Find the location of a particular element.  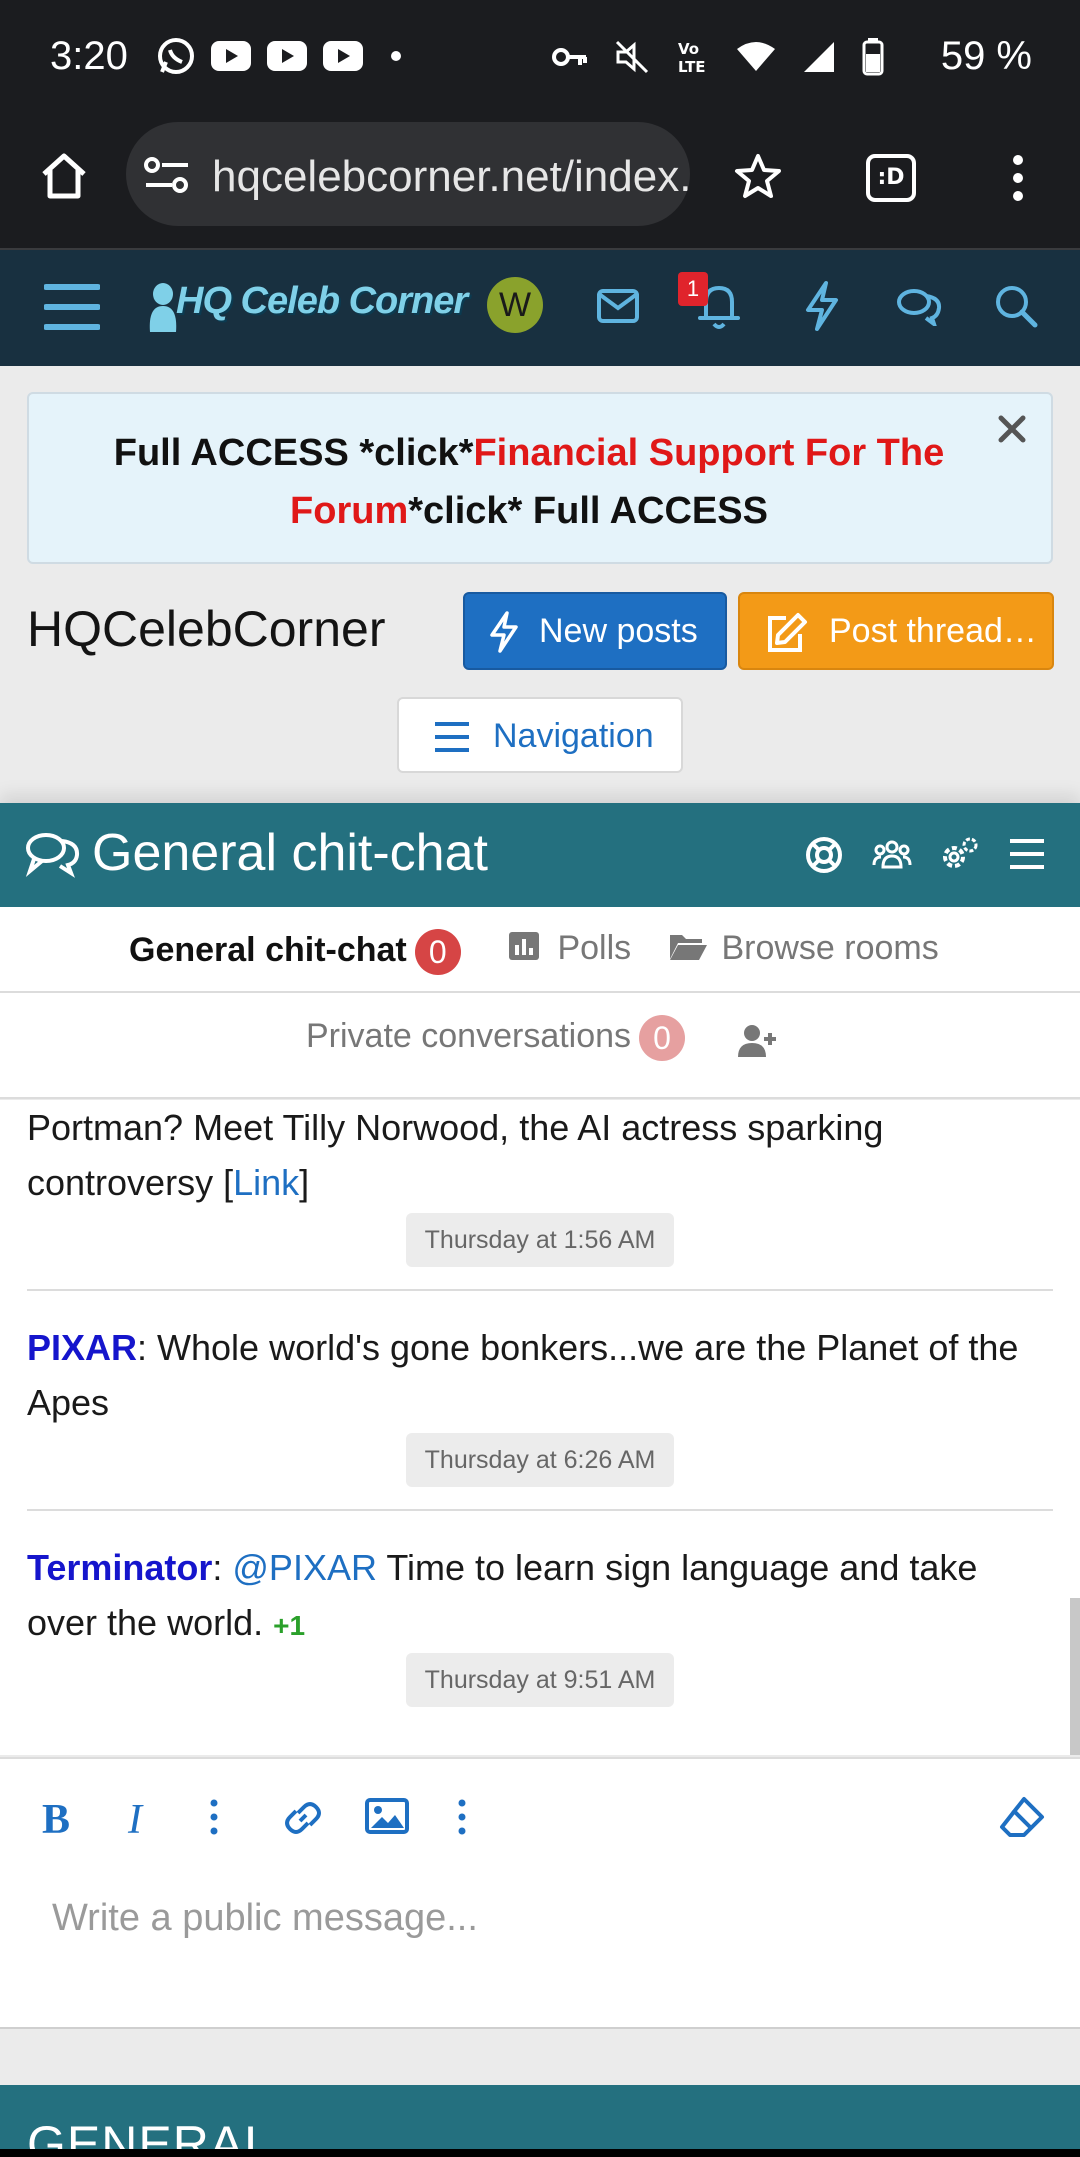

message-link: Link is located at coordinates (266, 1182).